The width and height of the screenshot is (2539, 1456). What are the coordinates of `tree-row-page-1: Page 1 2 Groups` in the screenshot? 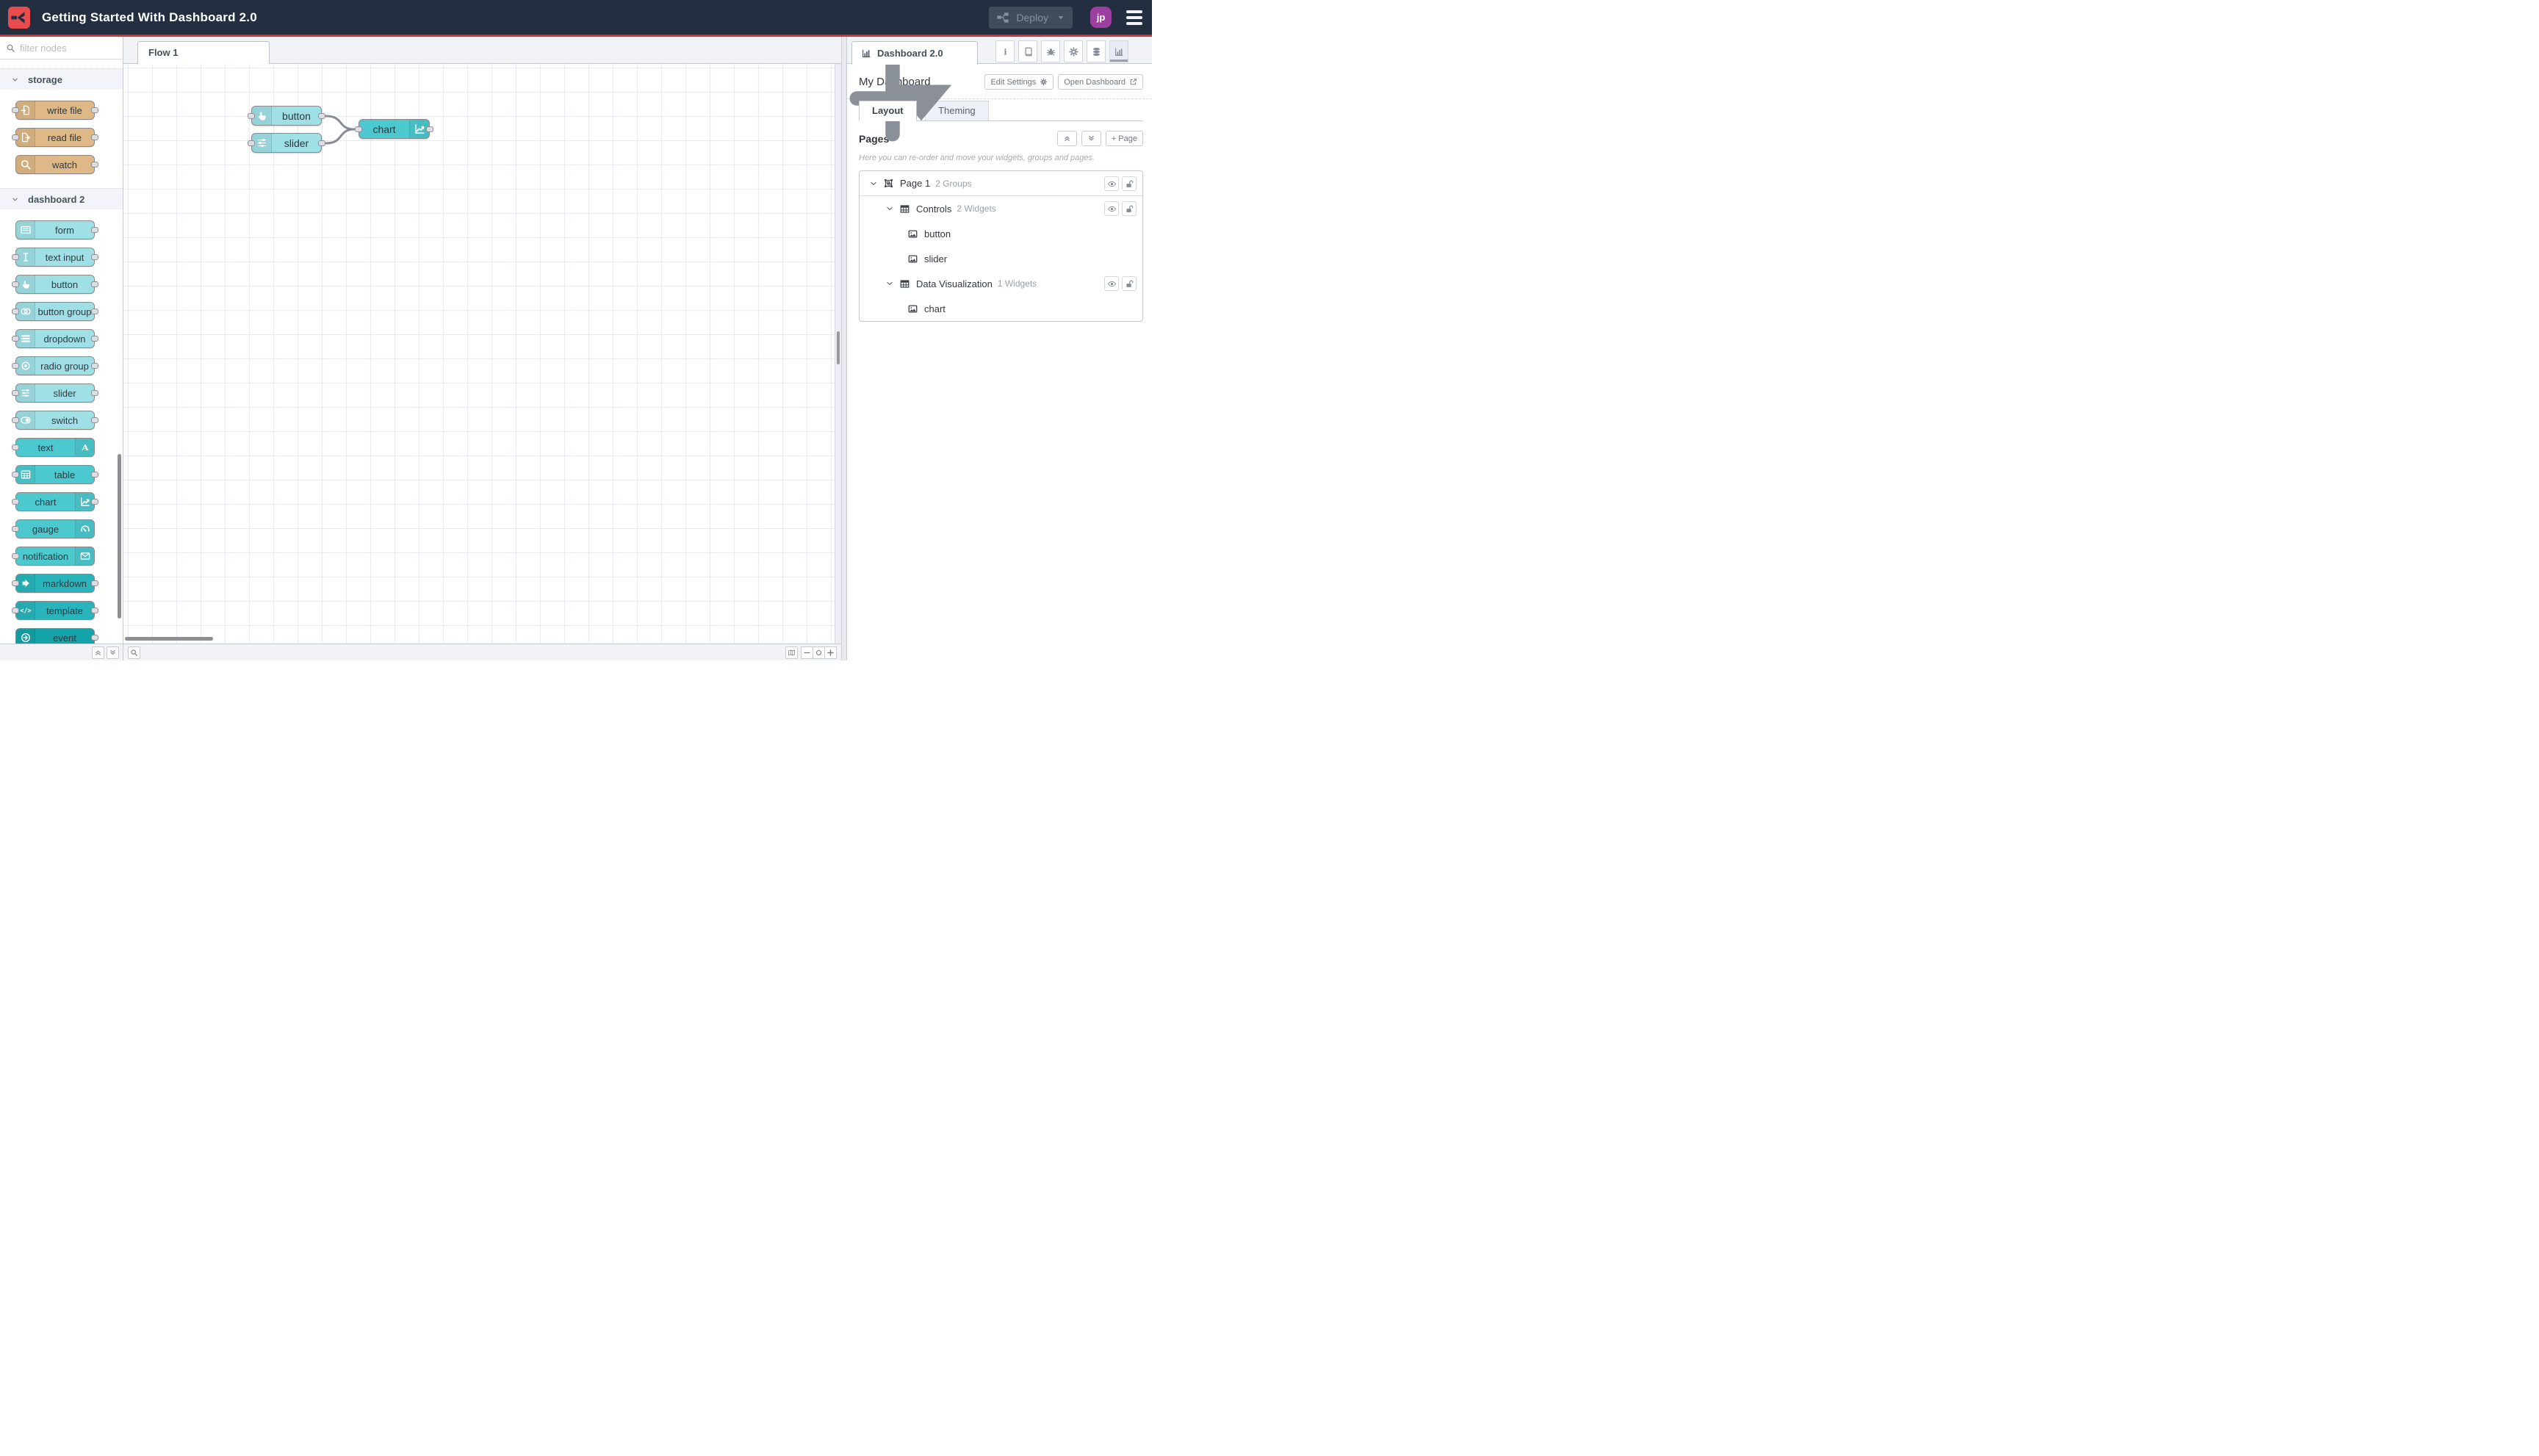 It's located at (1001, 183).